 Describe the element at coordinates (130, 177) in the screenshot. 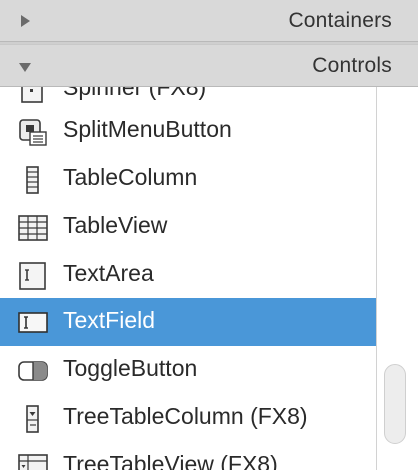

I see `list-item-label: TableColumn` at that location.